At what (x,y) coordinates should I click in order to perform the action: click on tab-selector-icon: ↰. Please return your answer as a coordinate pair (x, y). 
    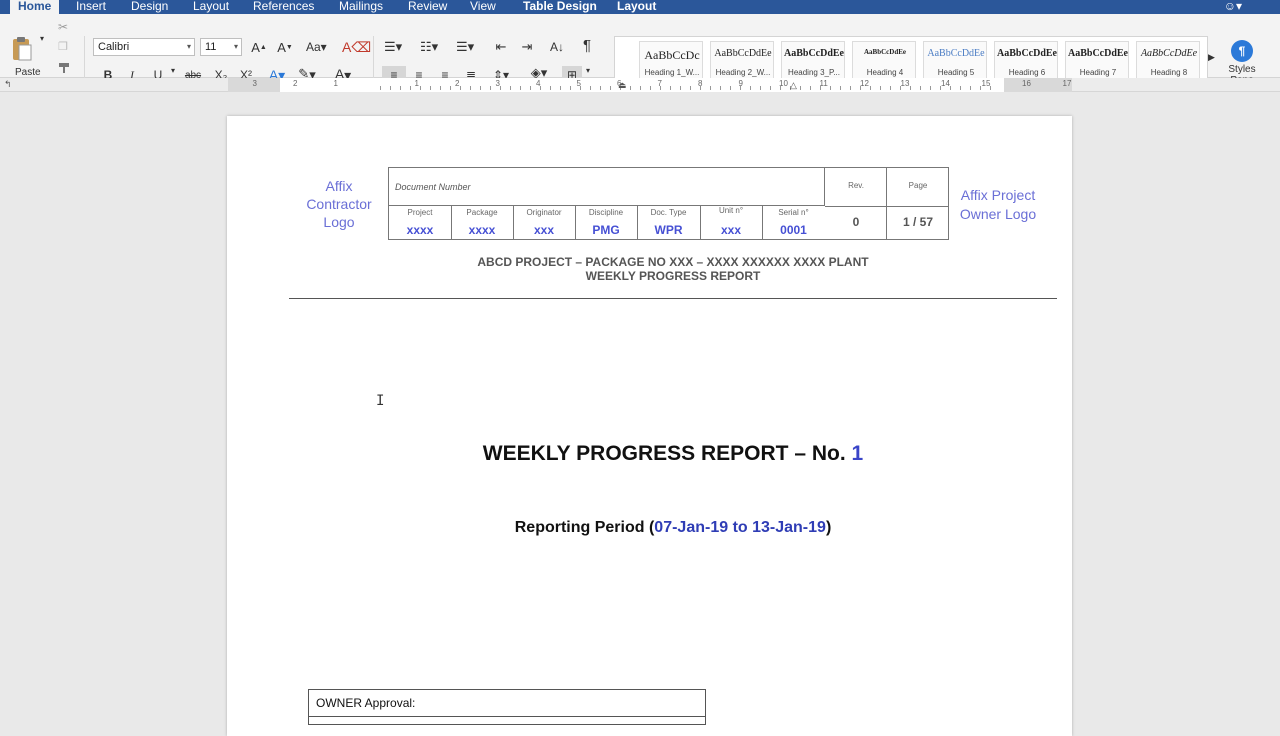
    Looking at the image, I should click on (8, 84).